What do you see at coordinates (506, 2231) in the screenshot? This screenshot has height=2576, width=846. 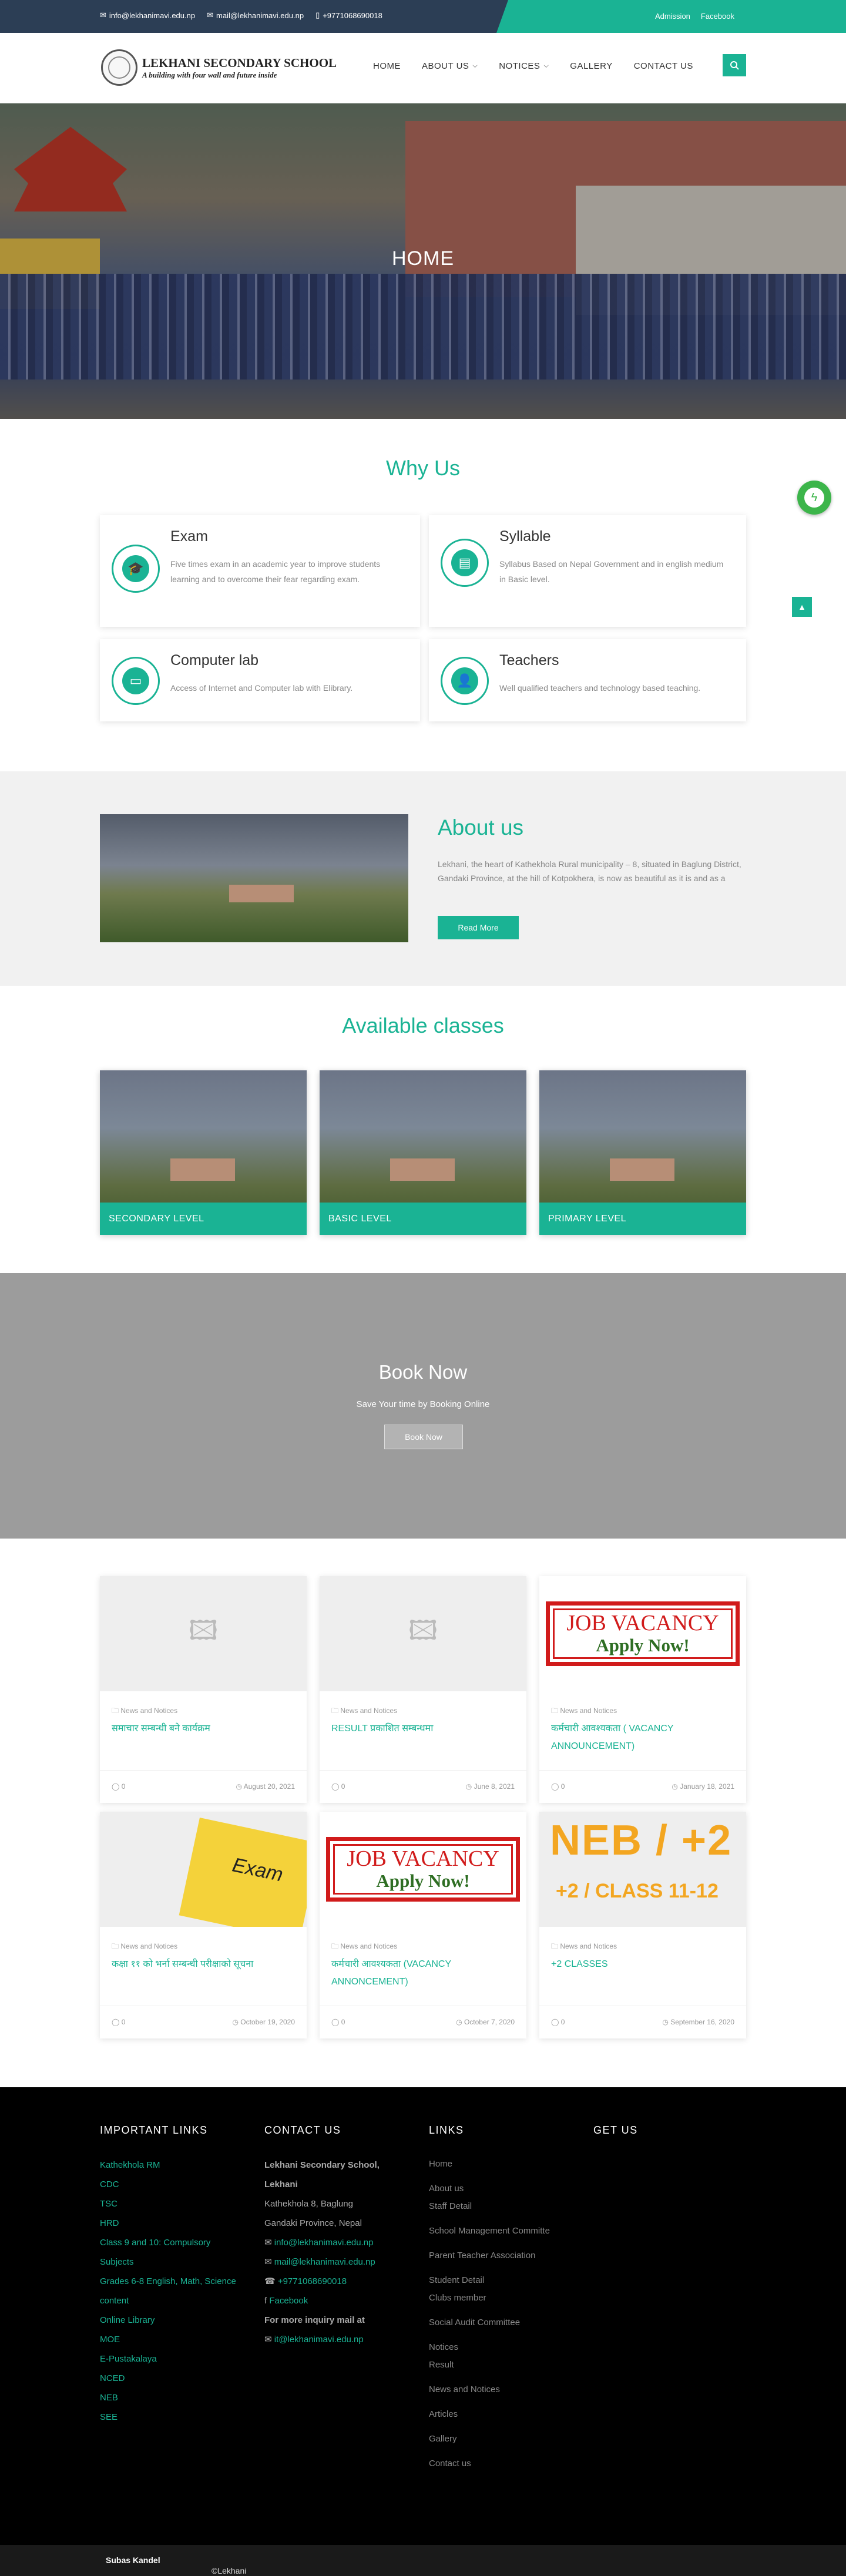 I see `footer-link: School Management Committe` at bounding box center [506, 2231].